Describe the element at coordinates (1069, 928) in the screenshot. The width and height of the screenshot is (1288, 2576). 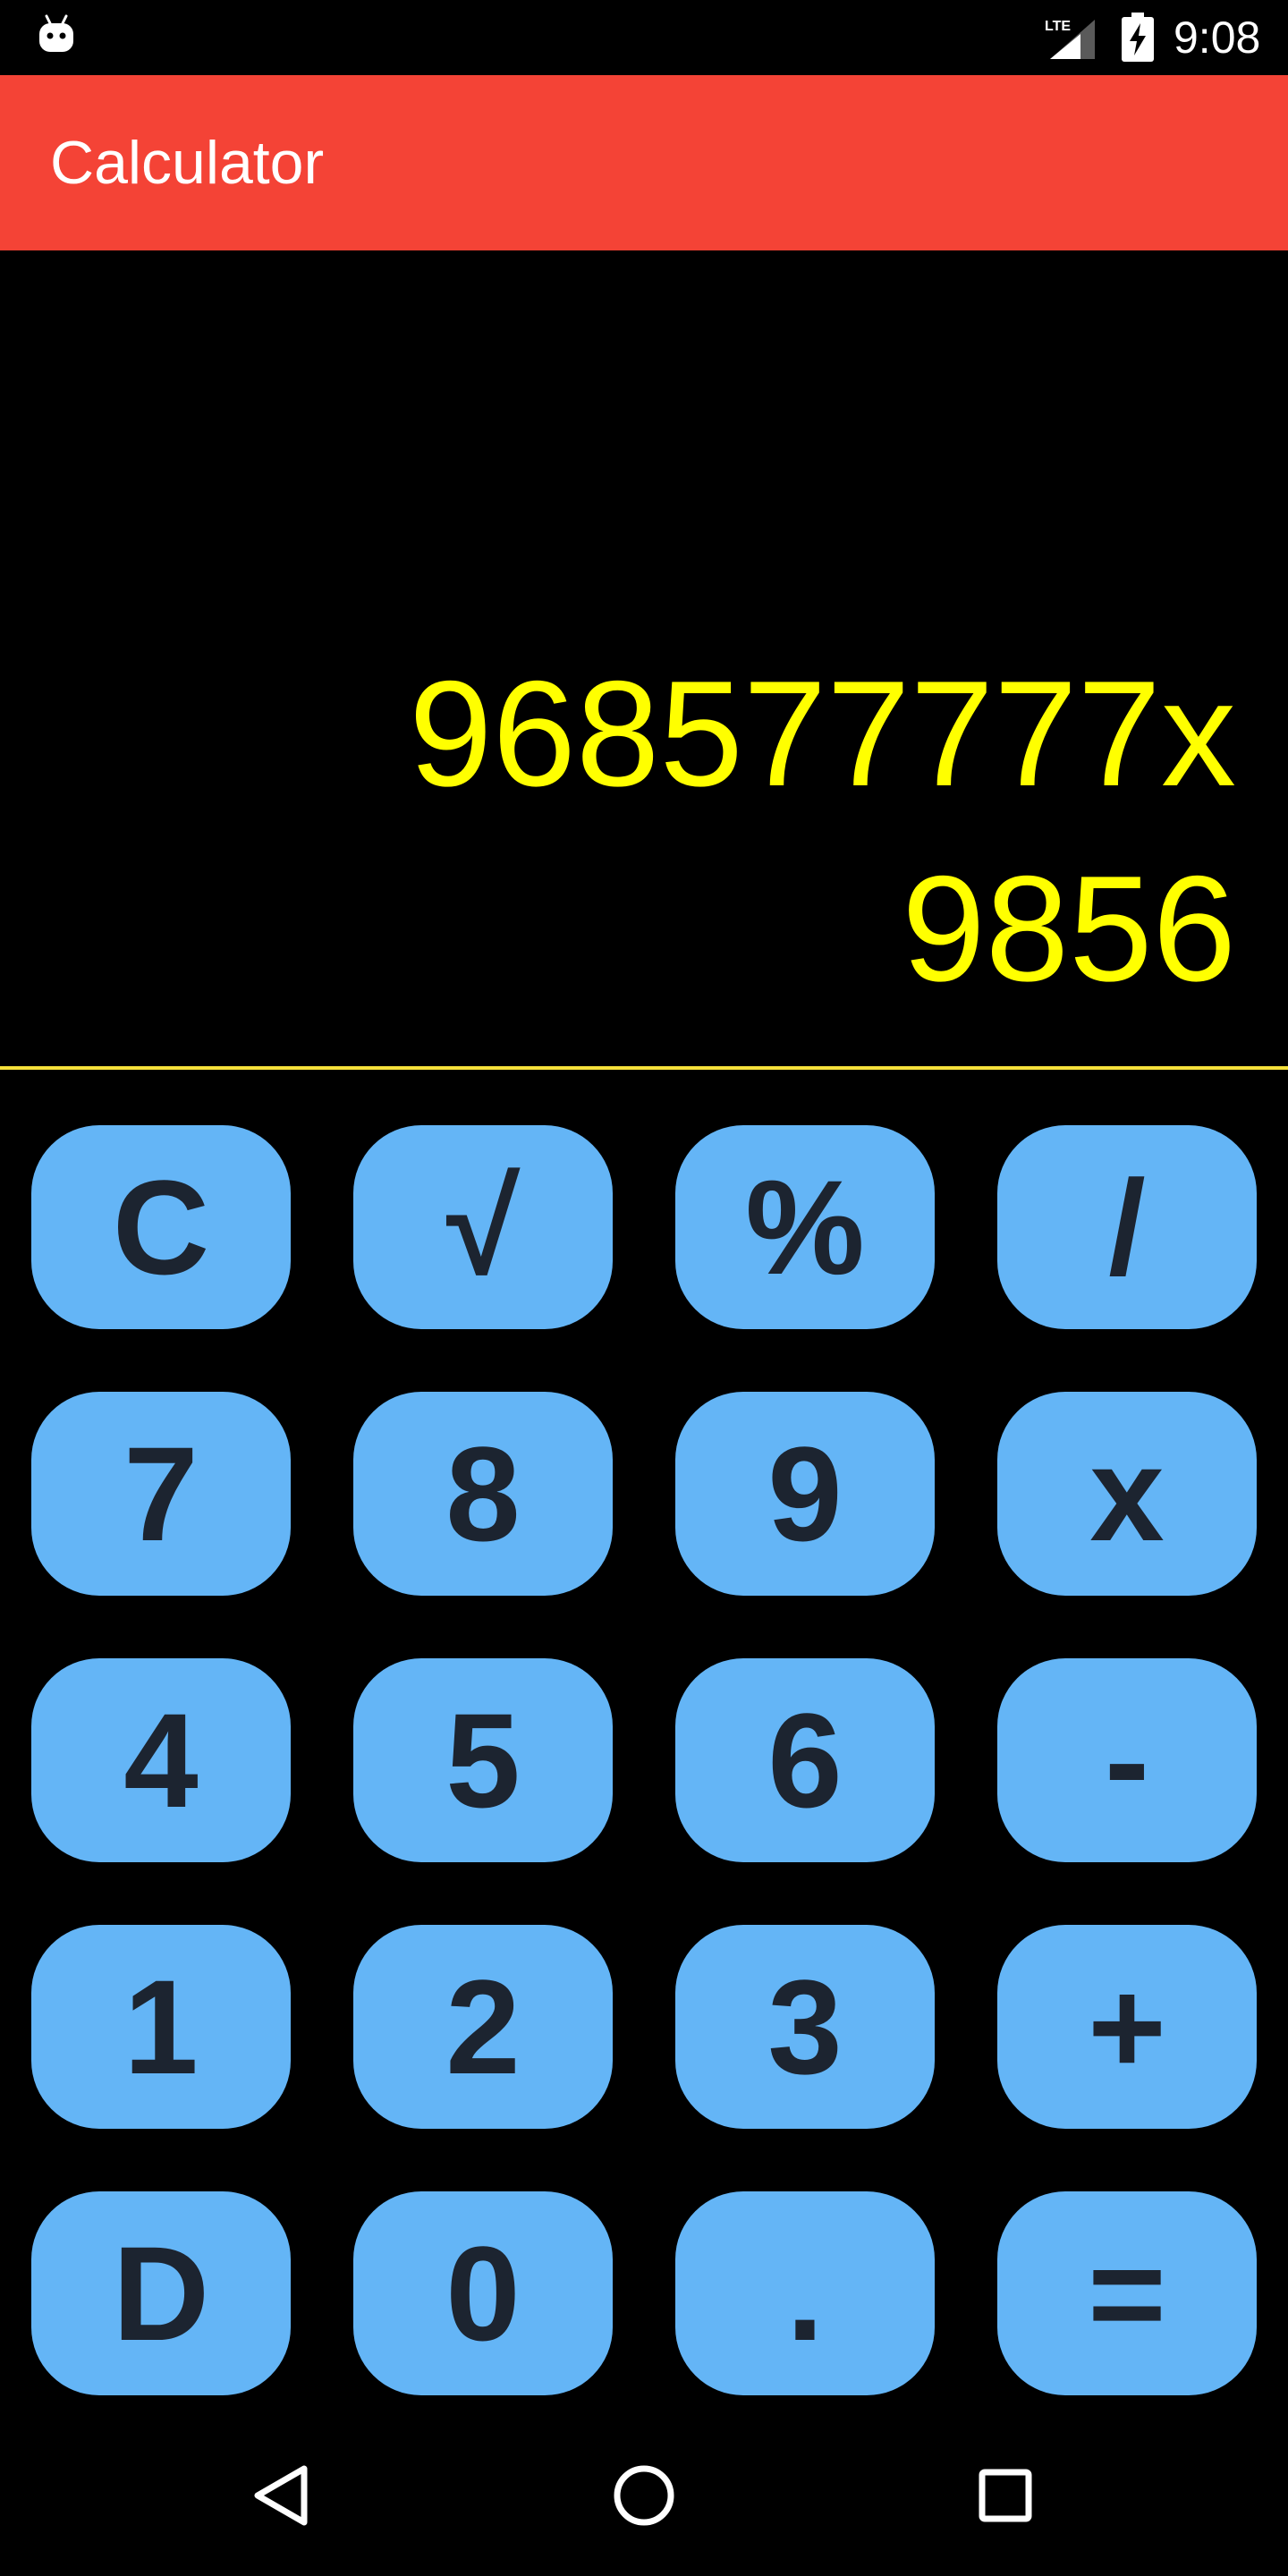
I see `operand-display: 9856` at that location.